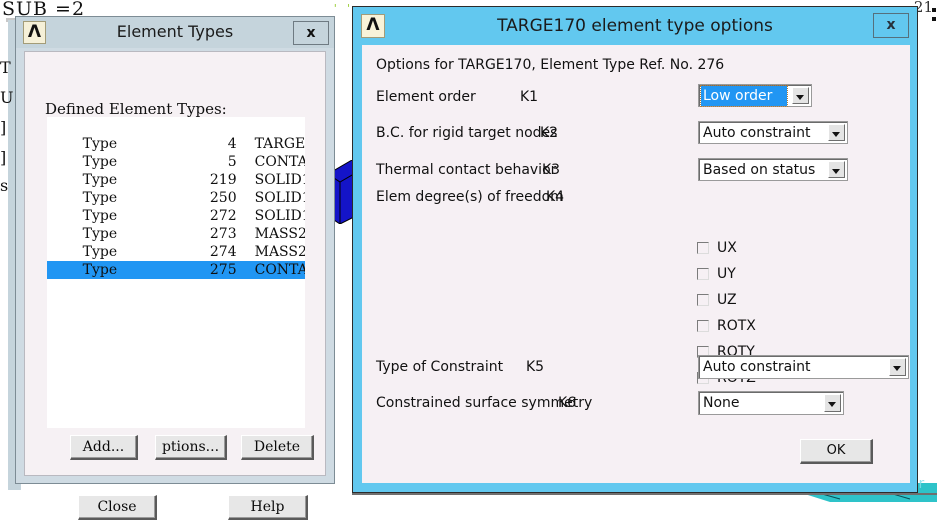 This screenshot has height=520, width=937. I want to click on left-edge-char: s, so click(4, 185).